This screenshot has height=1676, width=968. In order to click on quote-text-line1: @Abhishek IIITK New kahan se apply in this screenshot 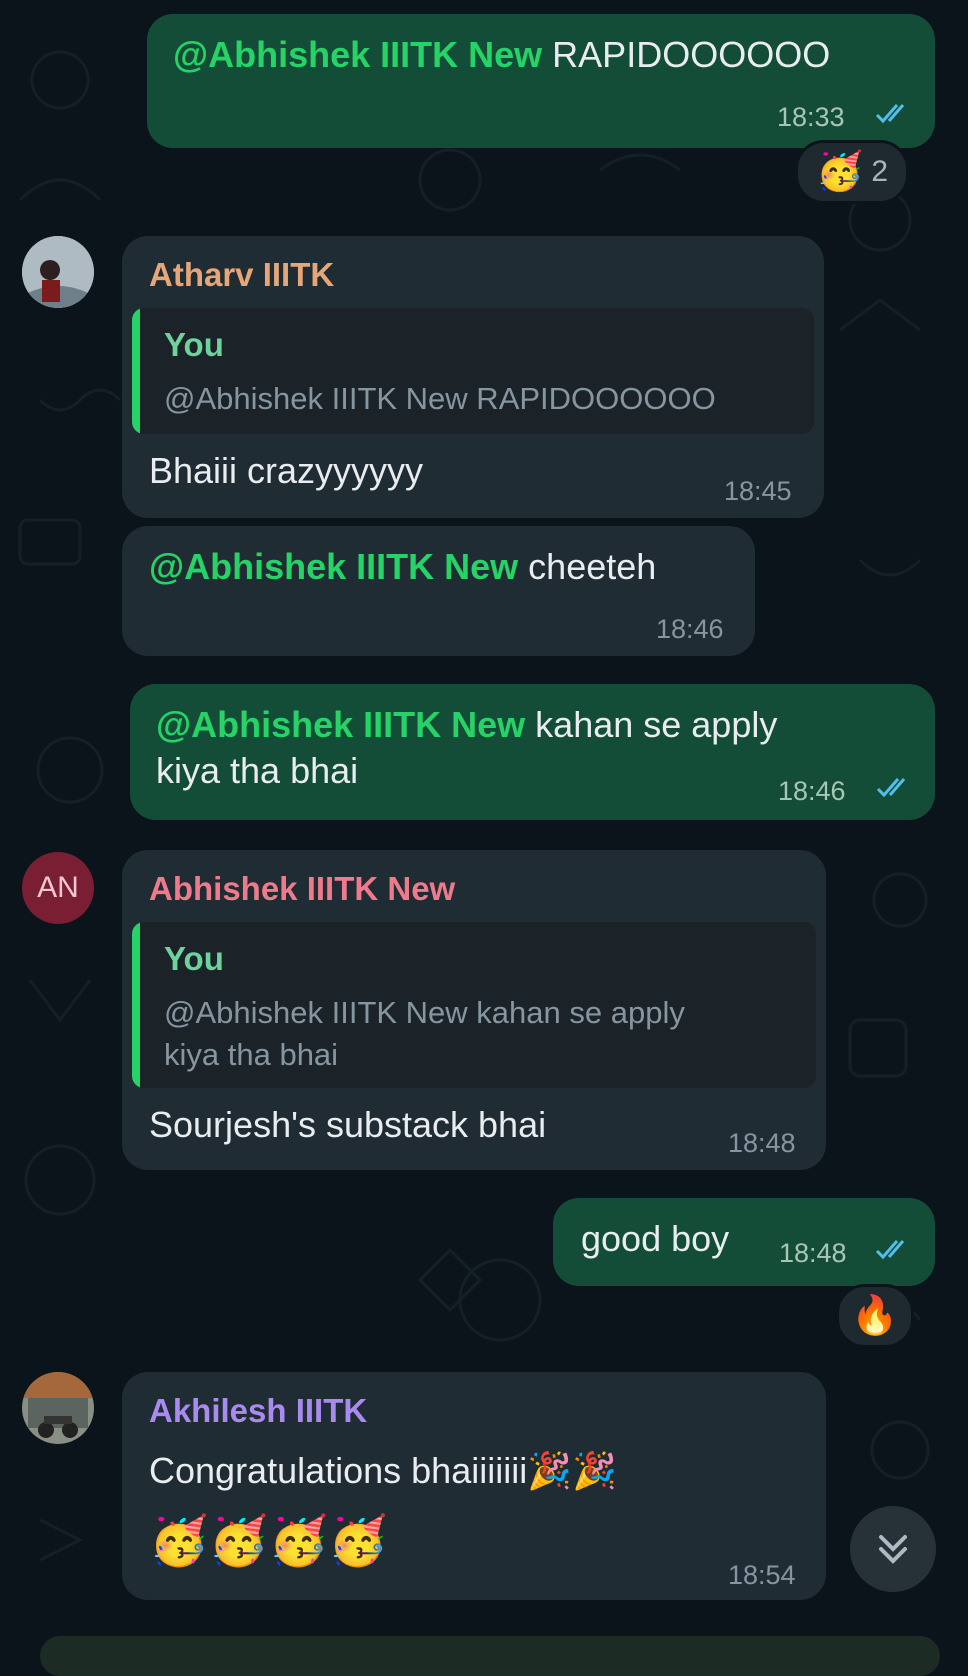, I will do `click(424, 1012)`.